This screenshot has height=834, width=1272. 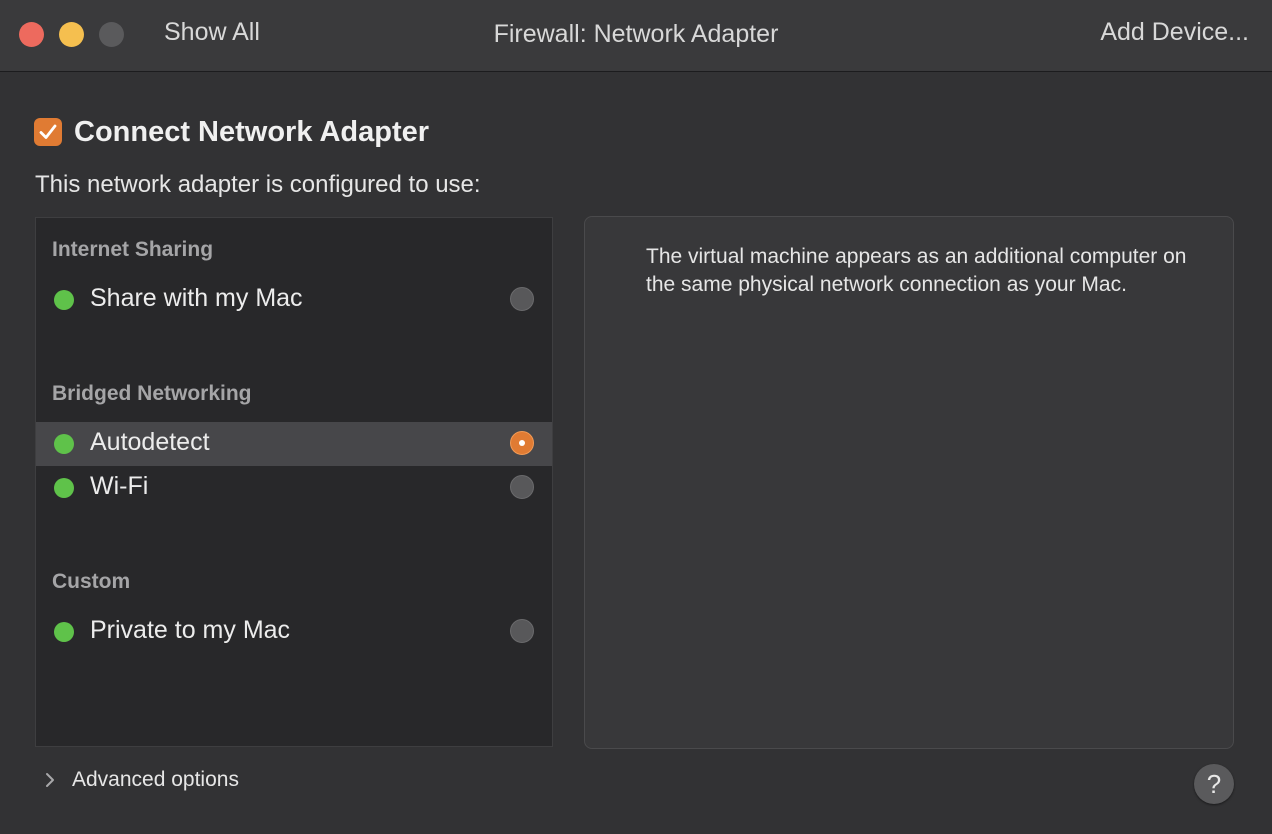 What do you see at coordinates (91, 581) in the screenshot?
I see `section-header-custom: Custom` at bounding box center [91, 581].